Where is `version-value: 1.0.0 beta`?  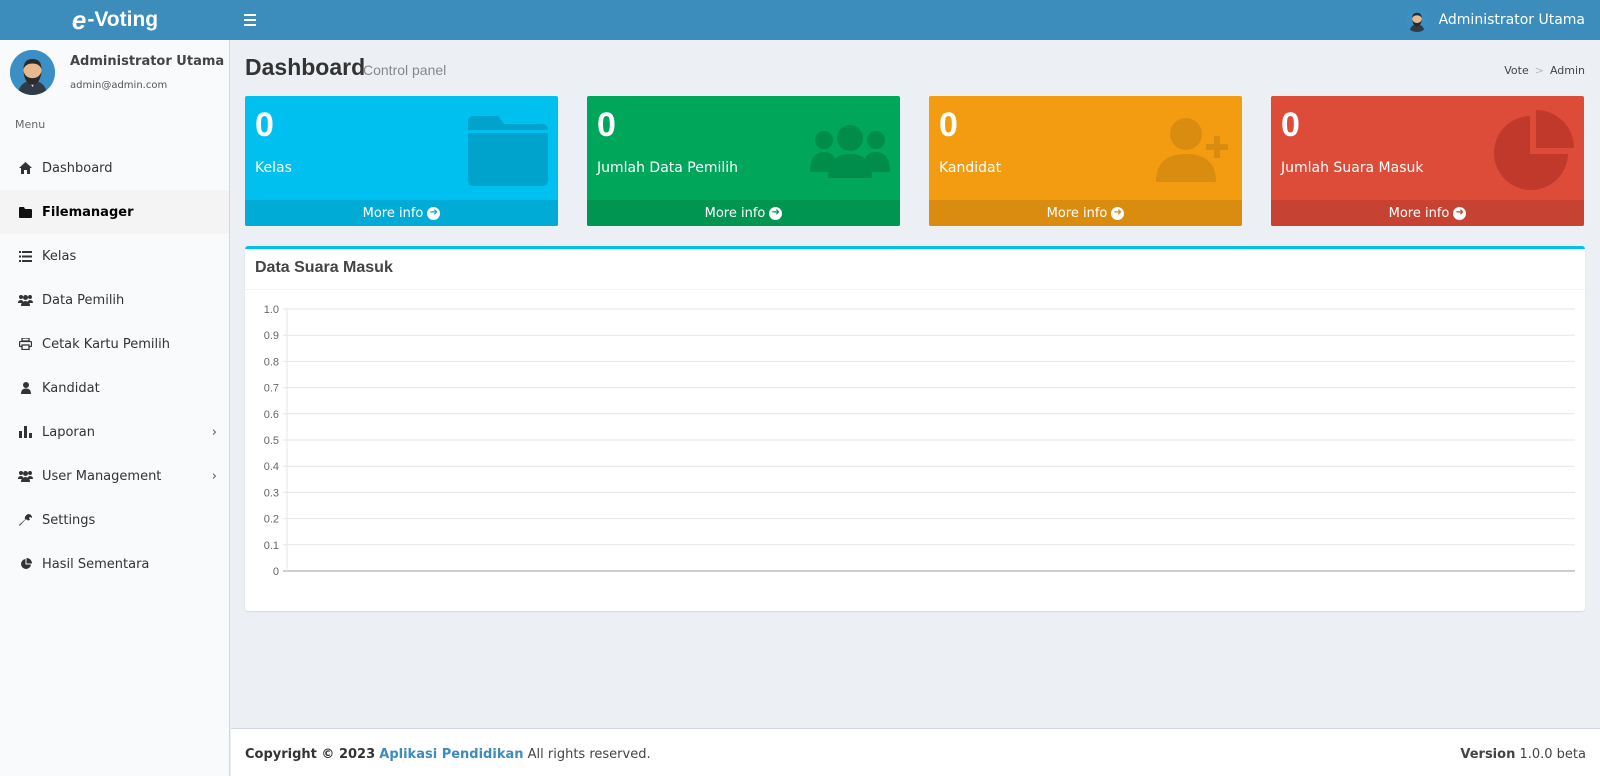
version-value: 1.0.0 beta is located at coordinates (1552, 754).